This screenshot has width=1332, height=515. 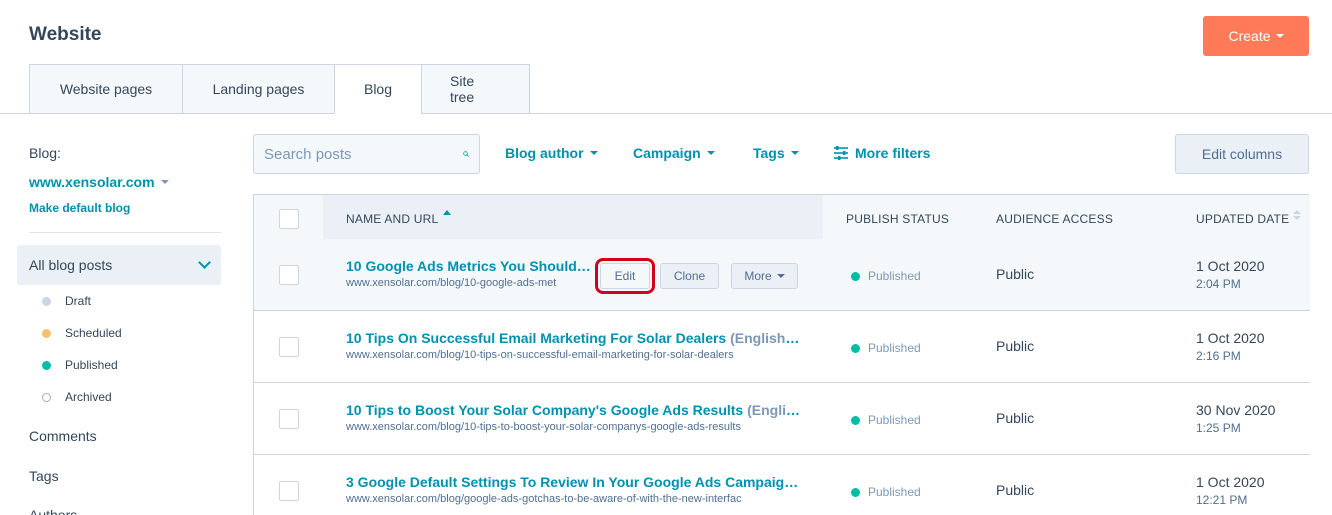 What do you see at coordinates (1242, 154) in the screenshot?
I see `edit-columns-button: Edit columns` at bounding box center [1242, 154].